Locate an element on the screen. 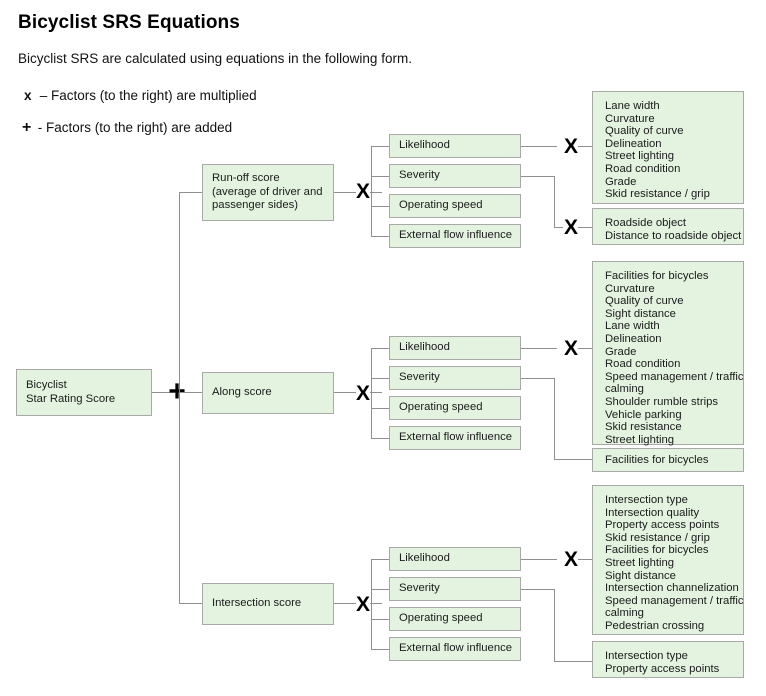  node-intersection-likelihood: Likelihood is located at coordinates (455, 559).